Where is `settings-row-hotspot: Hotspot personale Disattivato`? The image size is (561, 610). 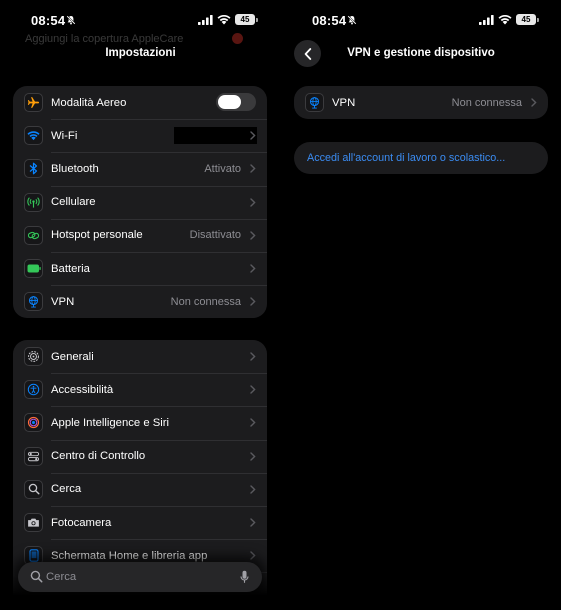 settings-row-hotspot: Hotspot personale Disattivato is located at coordinates (140, 235).